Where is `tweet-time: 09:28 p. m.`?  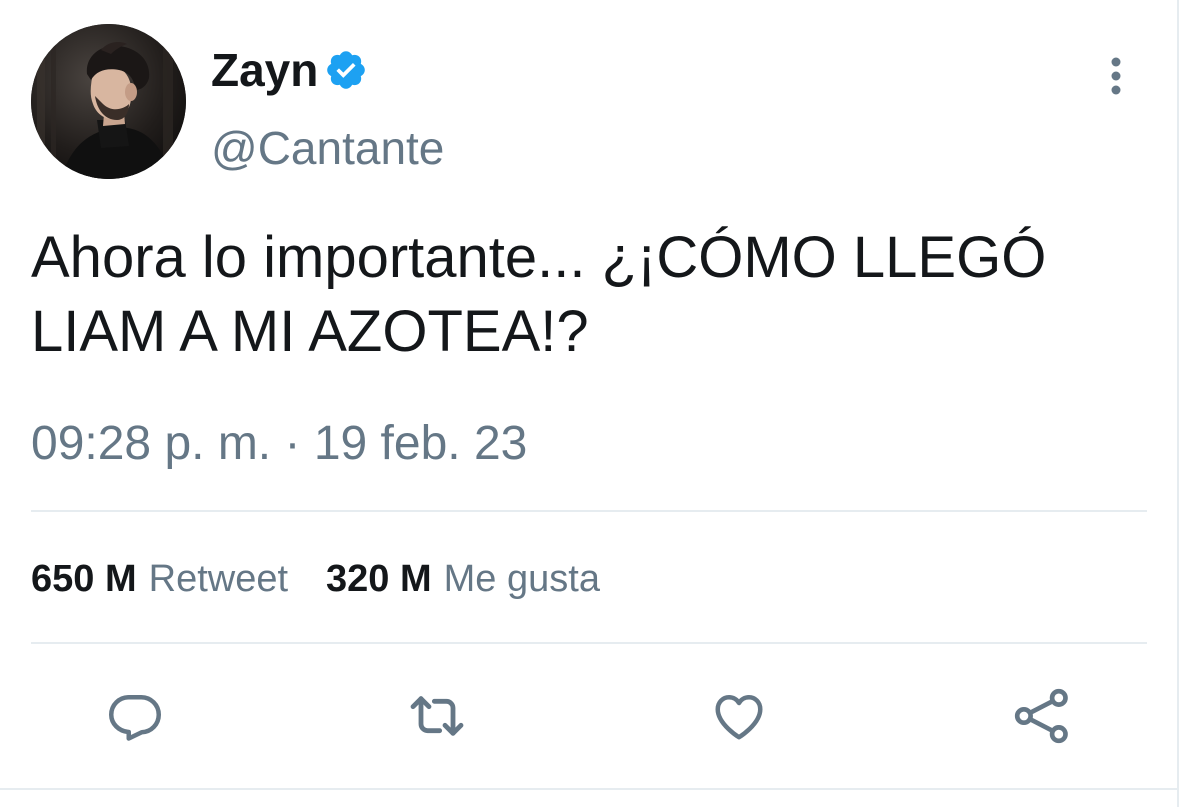 tweet-time: 09:28 p. m. is located at coordinates (151, 443).